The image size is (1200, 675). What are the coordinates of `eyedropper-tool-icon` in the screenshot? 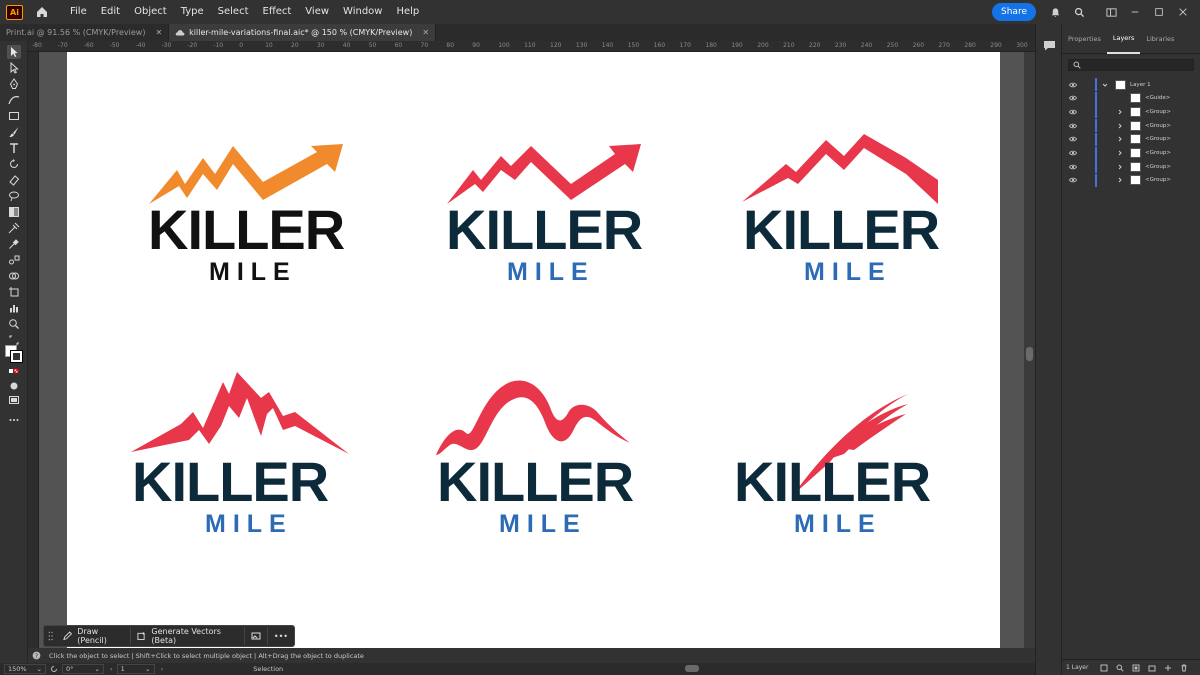 It's located at (14, 244).